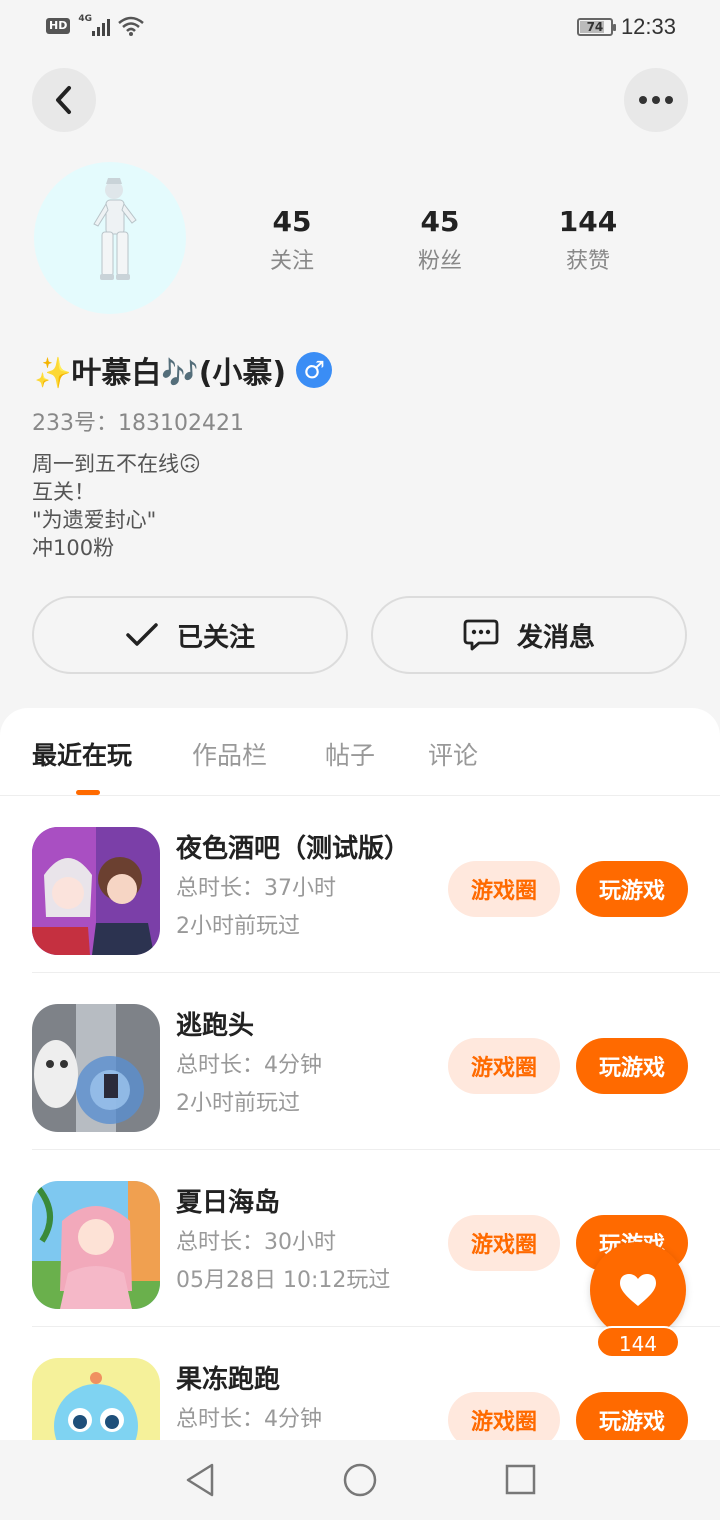  Describe the element at coordinates (555, 637) in the screenshot. I see `send-message-label: 发消息` at that location.